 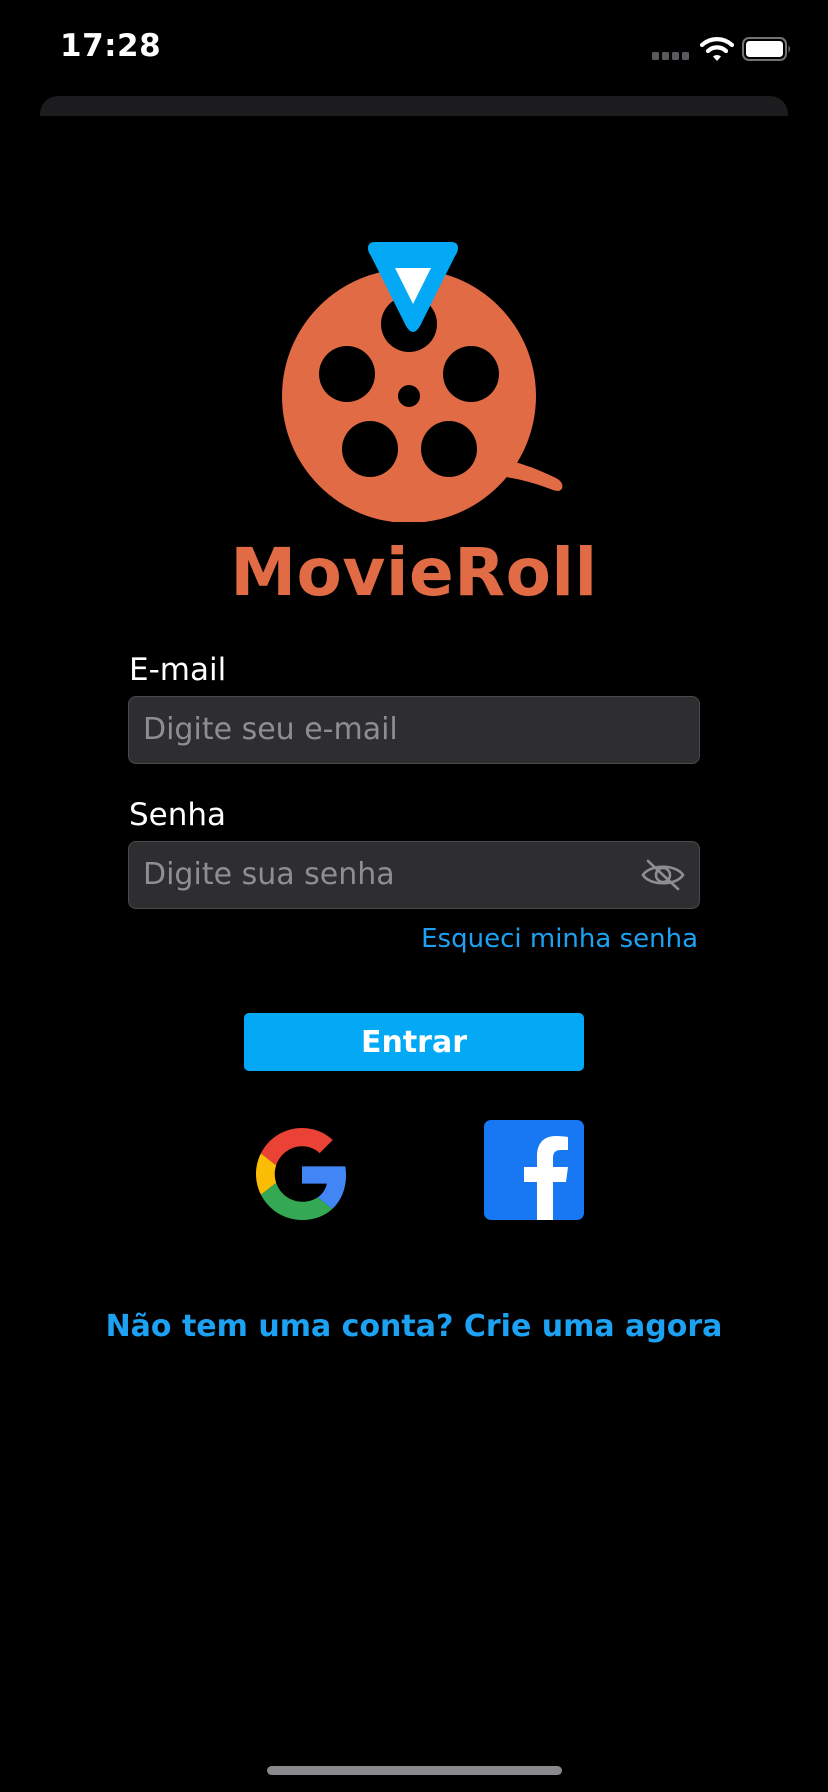 What do you see at coordinates (559, 939) in the screenshot?
I see `forgot-password-link: Esqueci minha senha` at bounding box center [559, 939].